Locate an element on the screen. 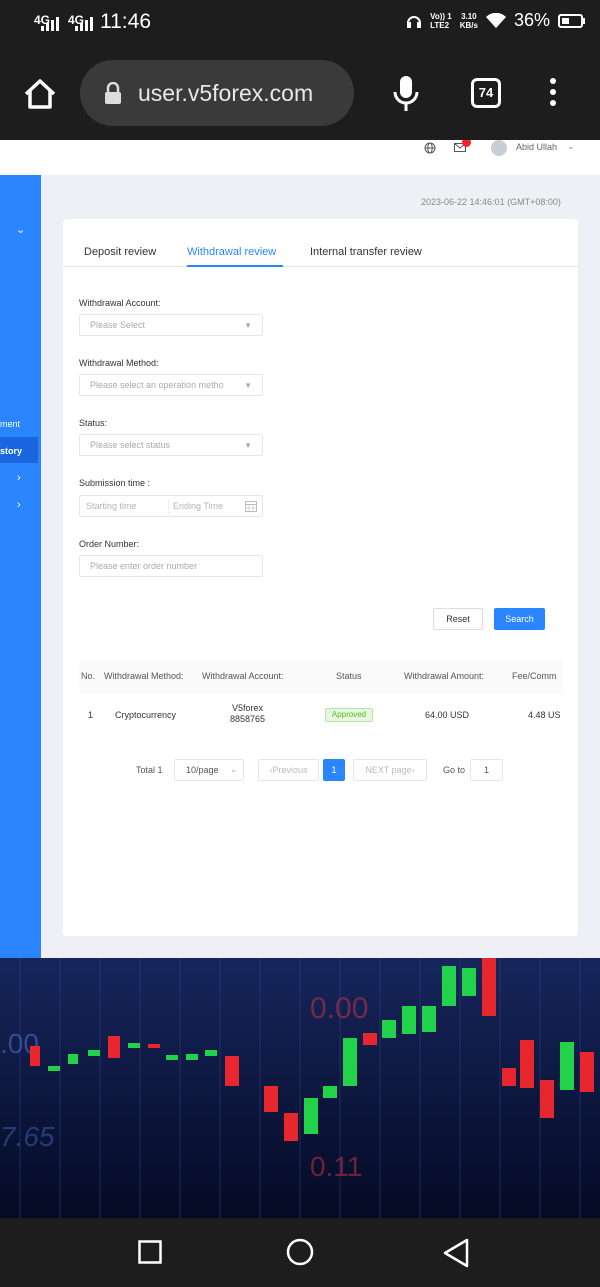  bg-number-3: 7.65 is located at coordinates (27, 1136).